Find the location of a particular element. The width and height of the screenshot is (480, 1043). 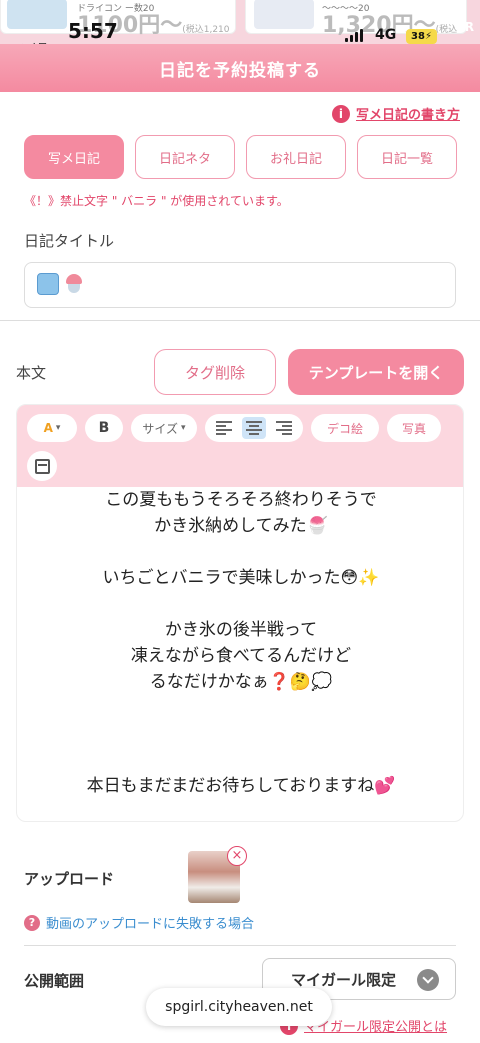

question-icon: ? is located at coordinates (32, 922).